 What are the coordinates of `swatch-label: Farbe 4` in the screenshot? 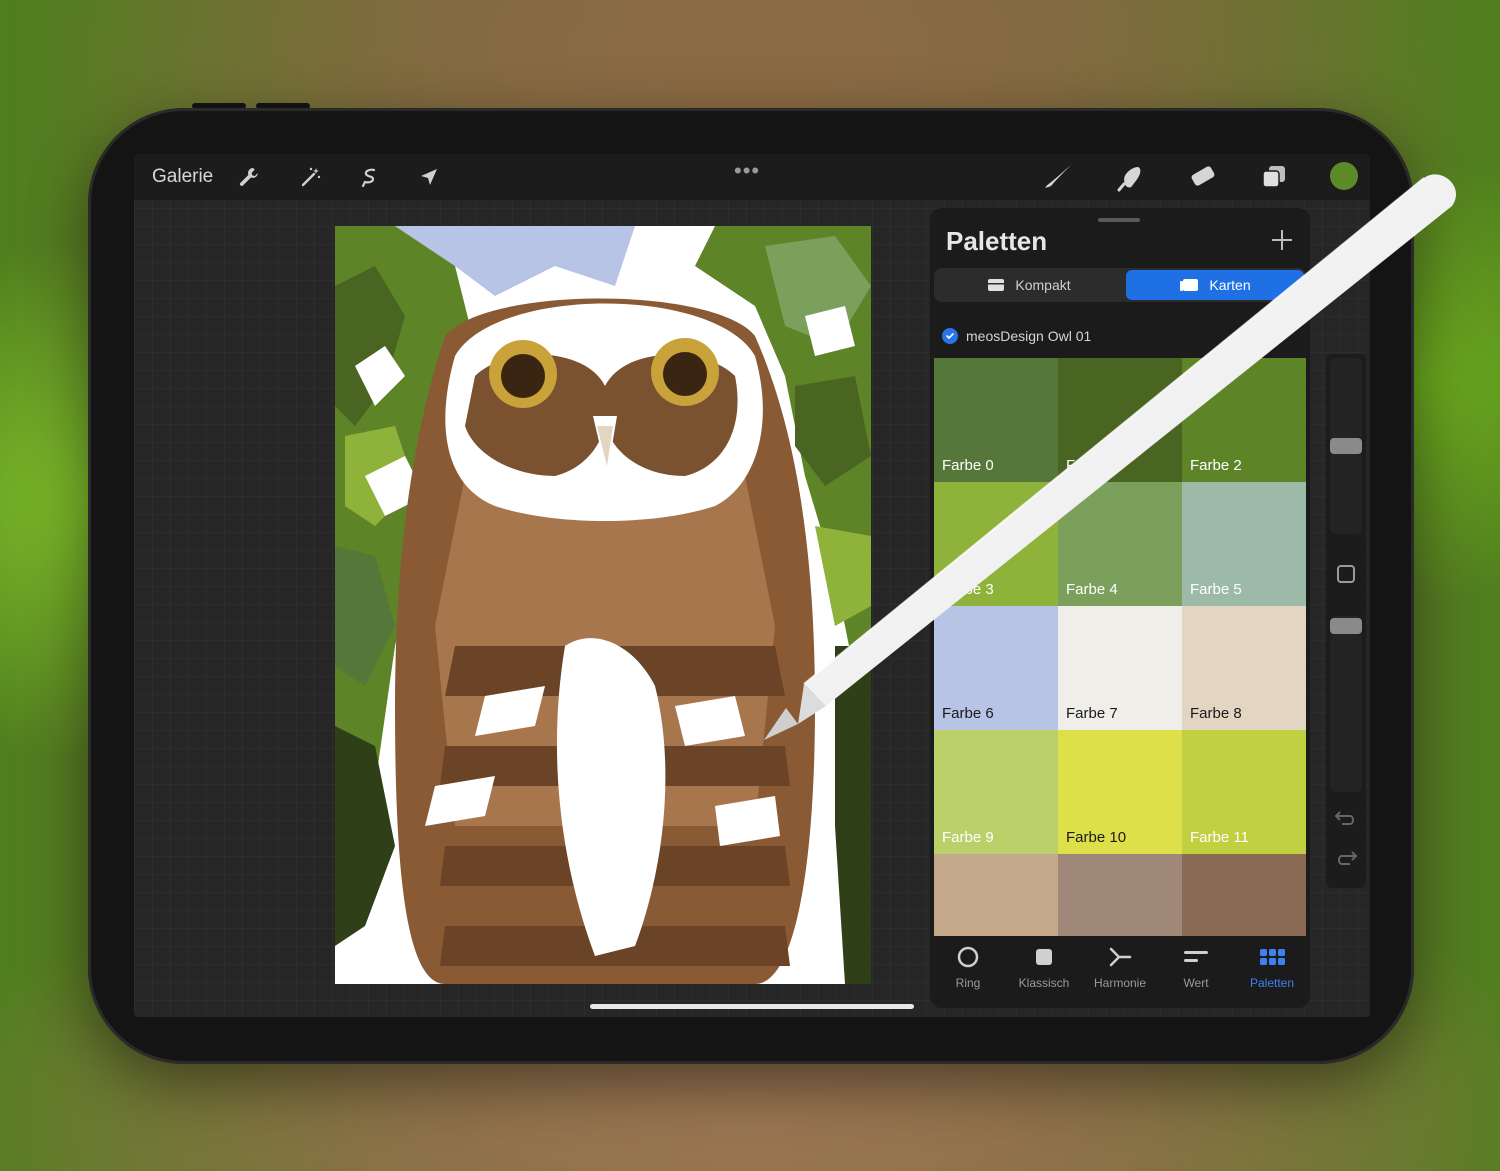 It's located at (1092, 589).